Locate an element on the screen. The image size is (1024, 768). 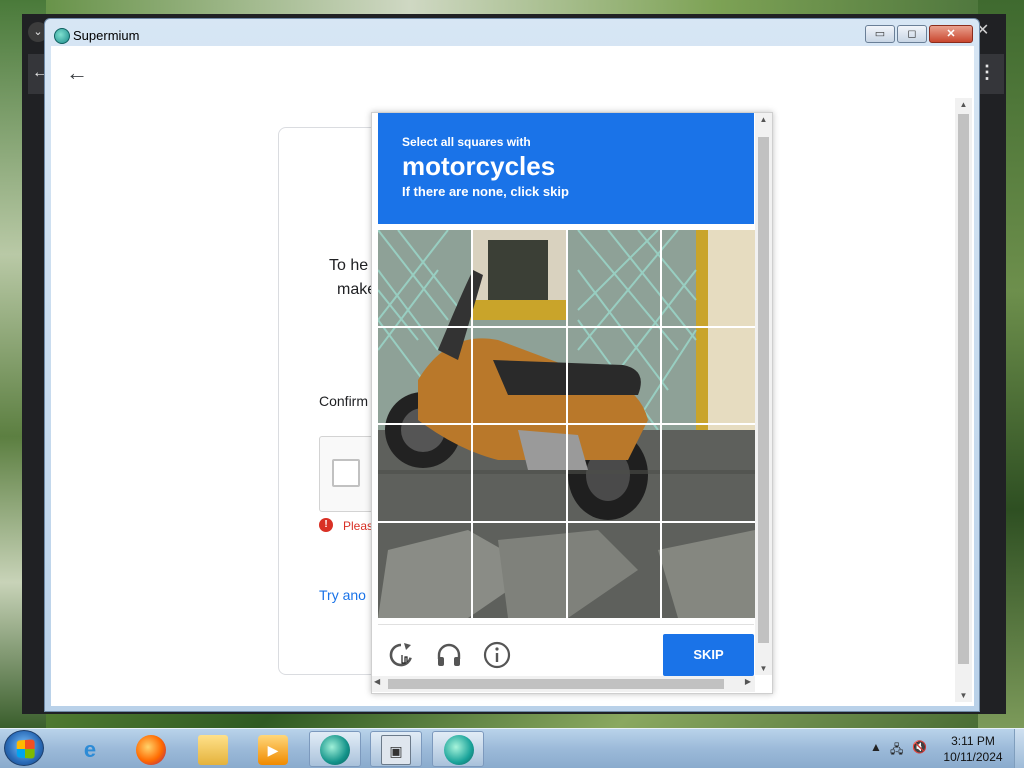
close-button: ✕ is located at coordinates (951, 34).